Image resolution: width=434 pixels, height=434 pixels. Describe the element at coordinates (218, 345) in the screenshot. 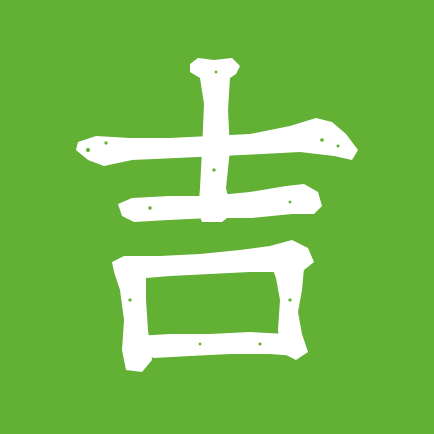

I see `box-bottom-stroke` at that location.